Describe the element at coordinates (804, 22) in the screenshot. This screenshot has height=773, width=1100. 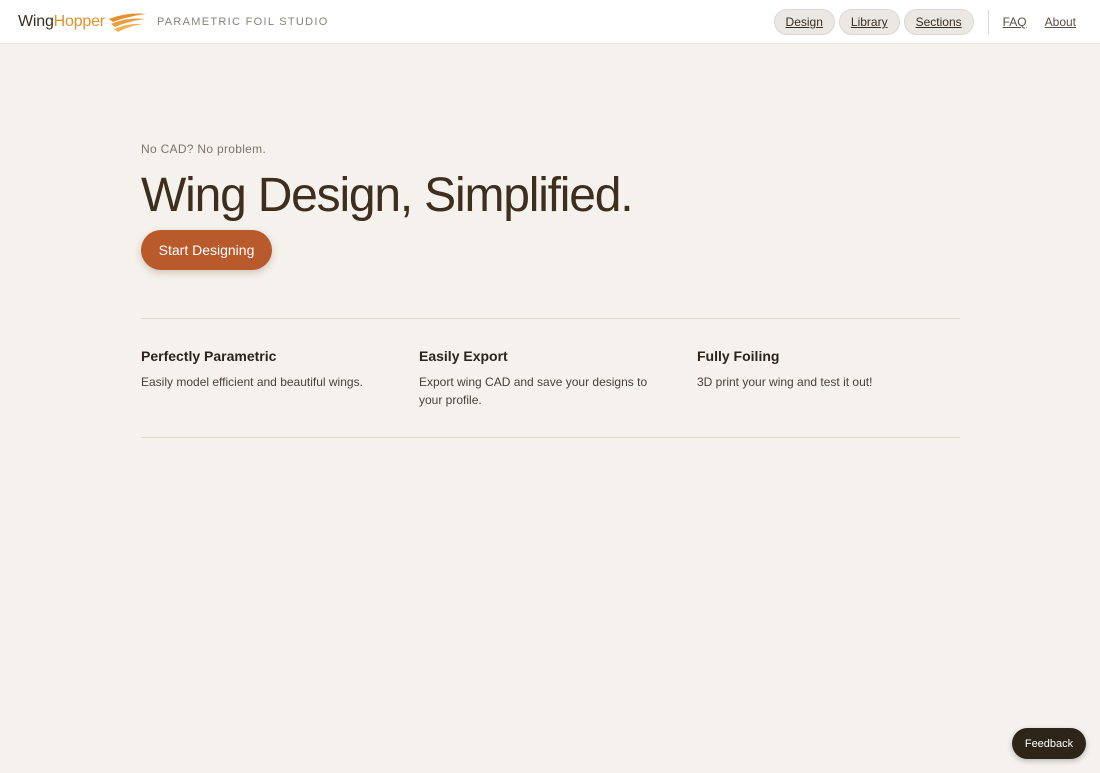
I see `nav-pill-design: Design` at that location.